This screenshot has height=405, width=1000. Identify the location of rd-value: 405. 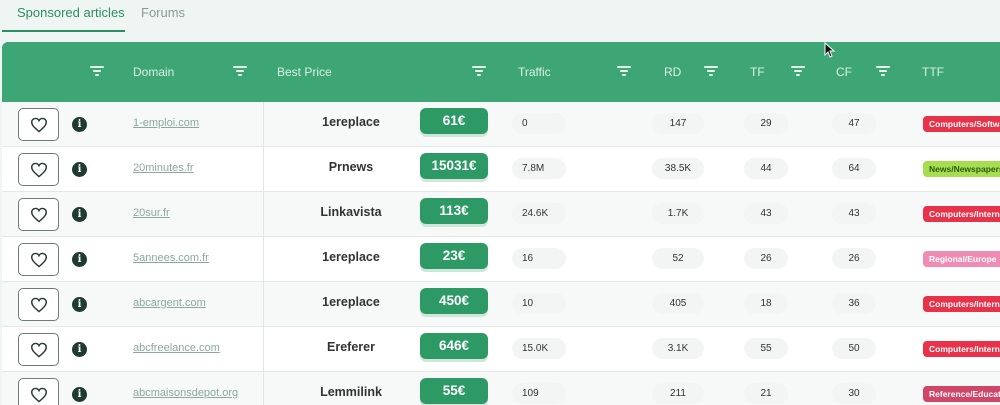
(678, 303).